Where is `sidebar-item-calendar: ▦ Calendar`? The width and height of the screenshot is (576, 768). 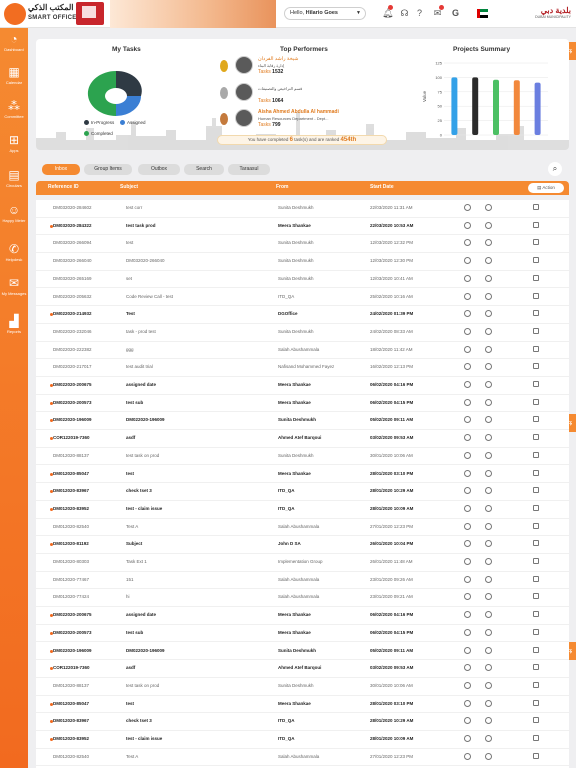 sidebar-item-calendar: ▦ Calendar is located at coordinates (14, 80).